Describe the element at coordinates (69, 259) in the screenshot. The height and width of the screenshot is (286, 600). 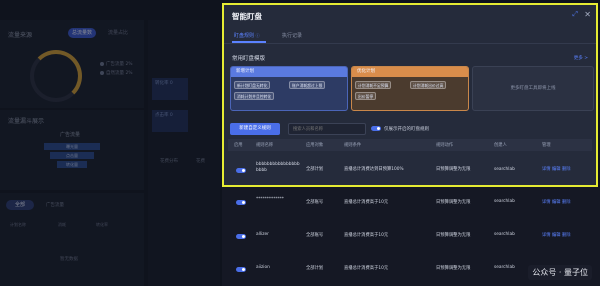
I see `left-footer-text: 暂无数据` at that location.